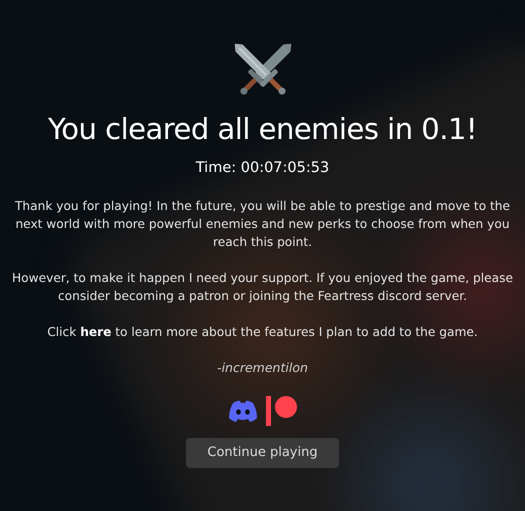  Describe the element at coordinates (262, 368) in the screenshot. I see `signature: -incrementilon` at that location.